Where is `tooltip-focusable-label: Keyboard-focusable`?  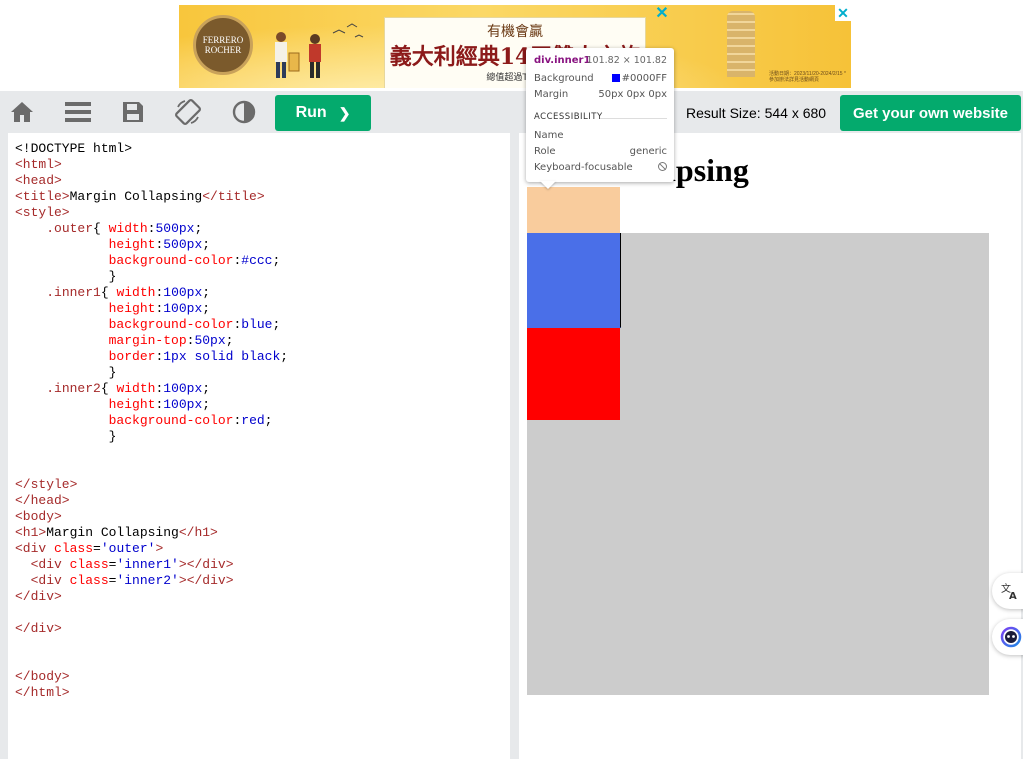 tooltip-focusable-label: Keyboard-focusable is located at coordinates (583, 167).